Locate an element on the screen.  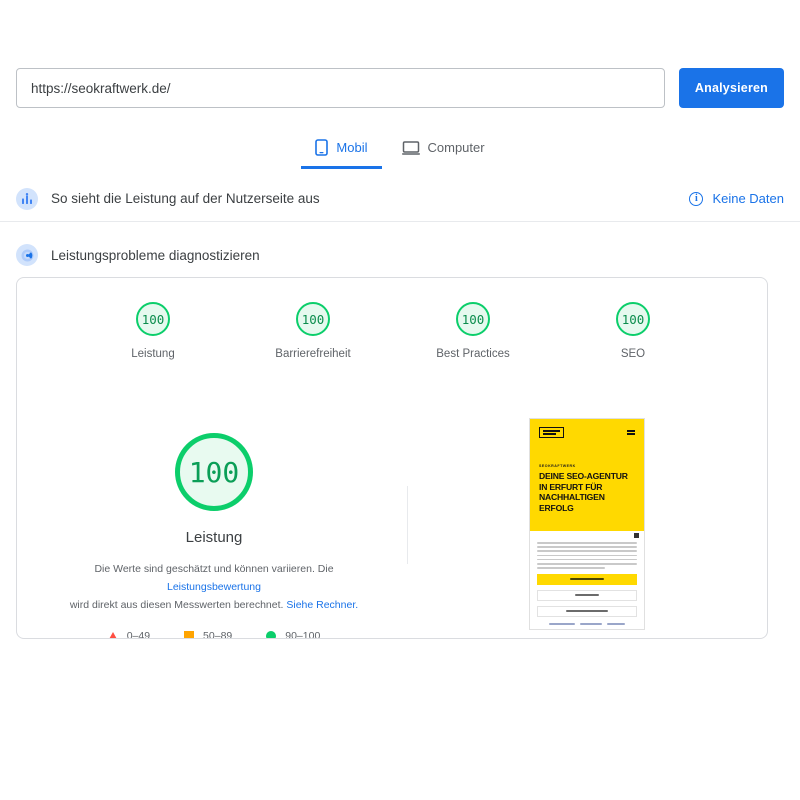
url-bar: Analysieren is located at coordinates (400, 88).